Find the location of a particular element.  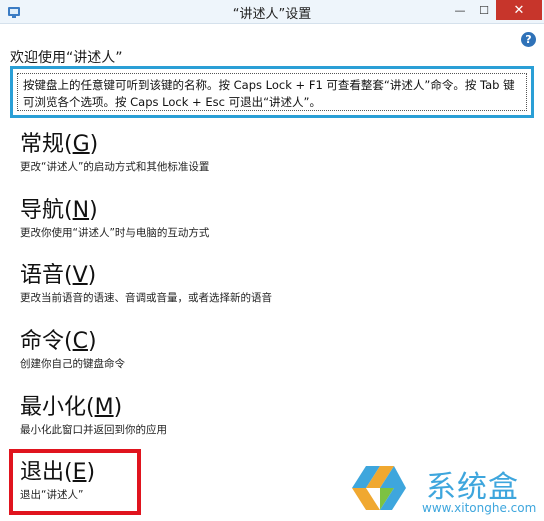

access-key: C is located at coordinates (80, 341).